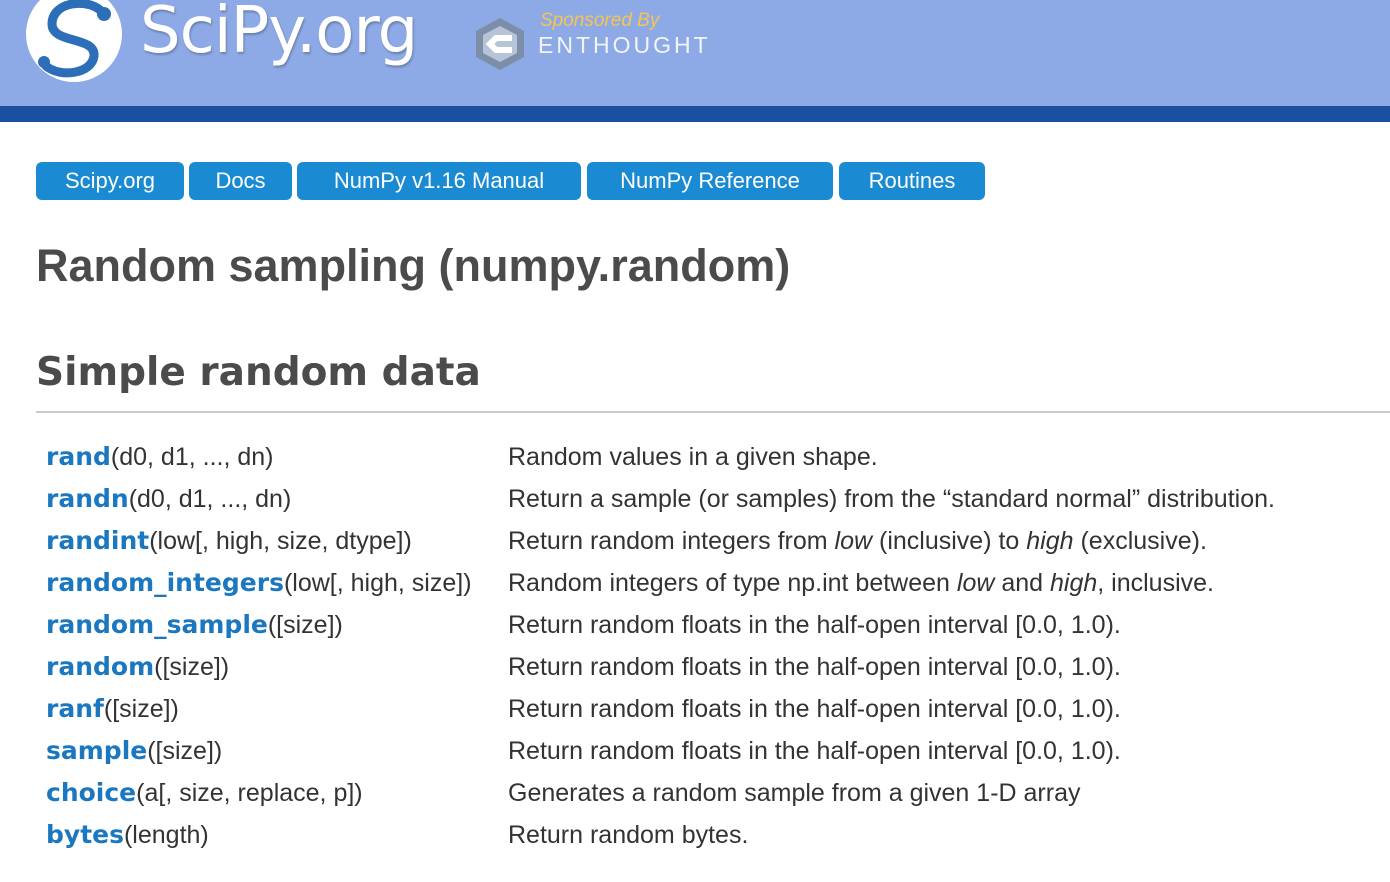 This screenshot has height=882, width=1390. I want to click on section-divider, so click(713, 412).